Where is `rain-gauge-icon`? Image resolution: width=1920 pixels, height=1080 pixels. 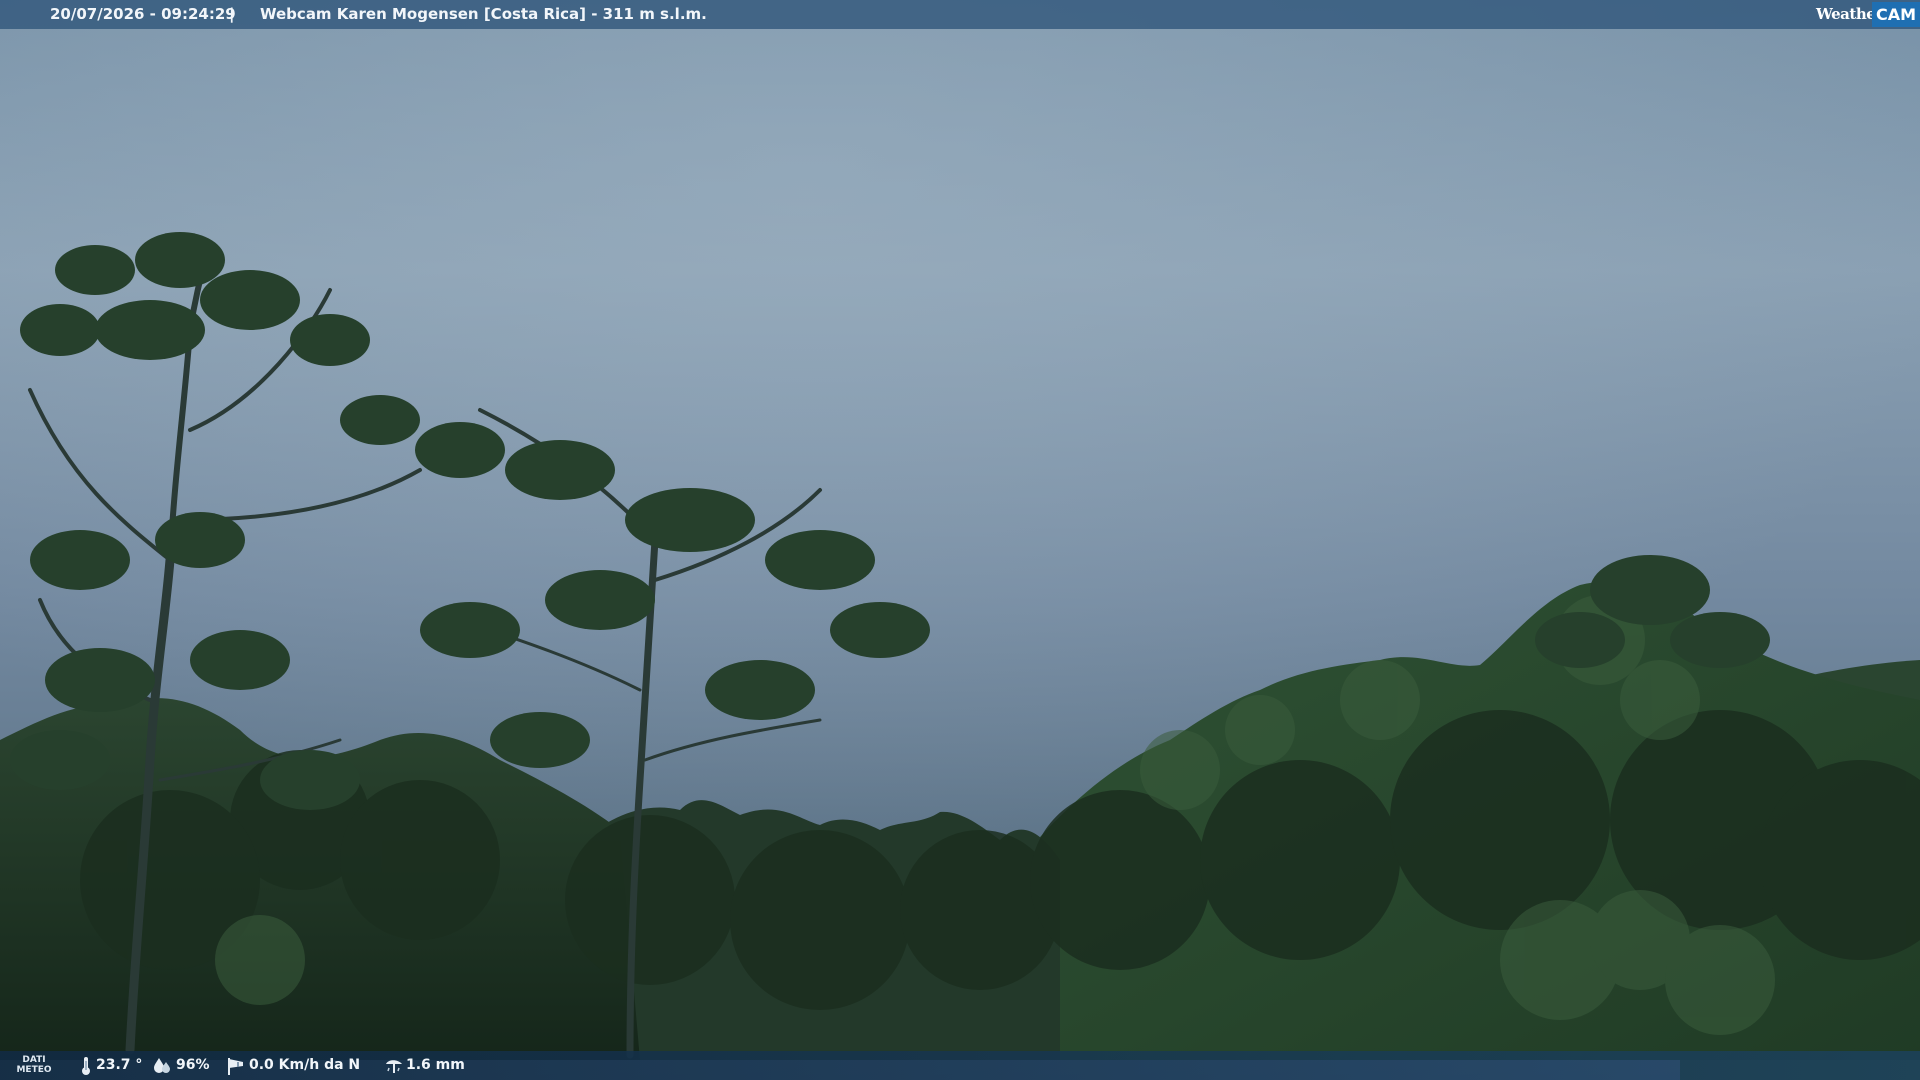
rain-gauge-icon is located at coordinates (394, 1066).